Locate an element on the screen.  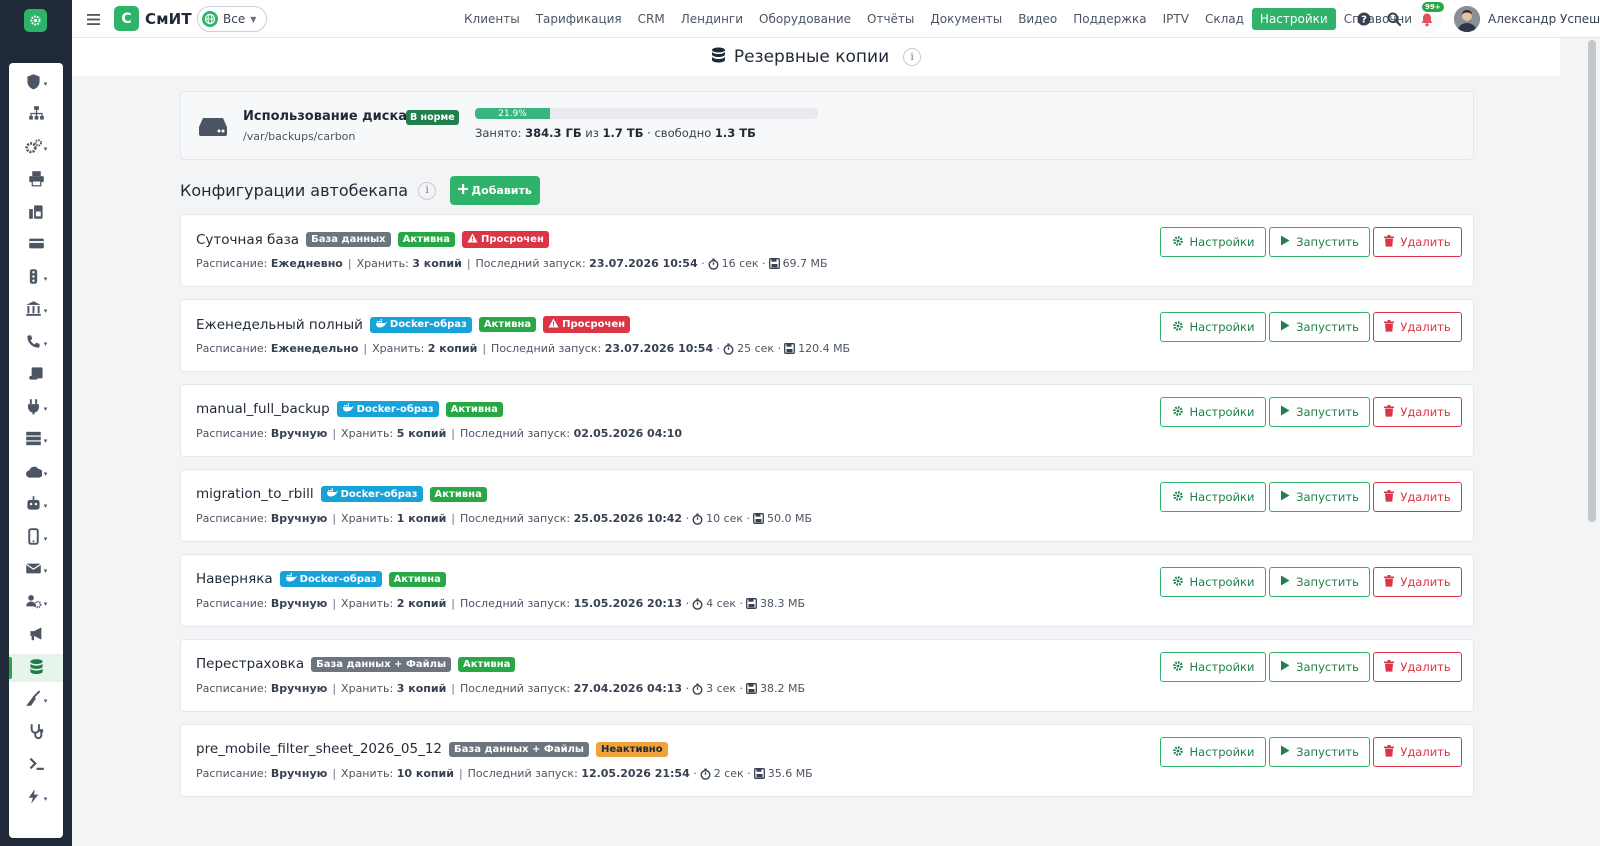
sidebar-item-terminal is located at coordinates (36, 766).